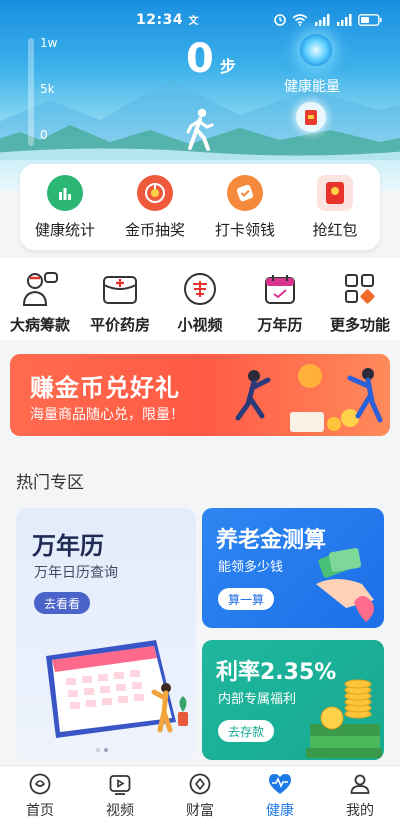 The height and width of the screenshot is (825, 400). What do you see at coordinates (200, 207) in the screenshot?
I see `quick-actions-card: 健康统计 金币抽奖 打卡领钱 抢红包` at bounding box center [200, 207].